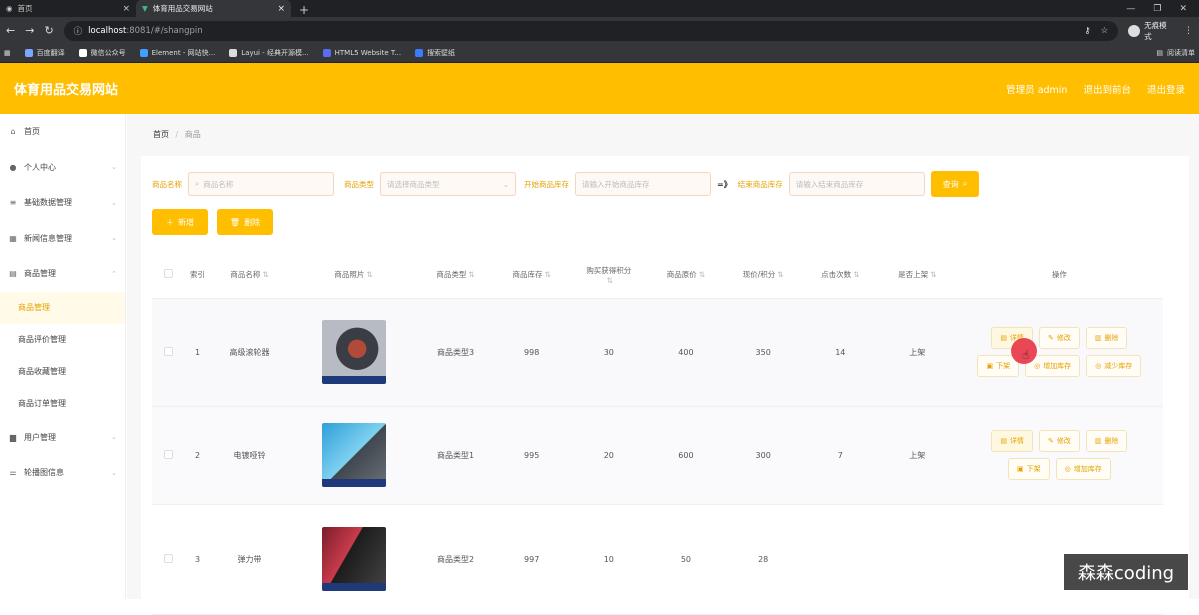 This screenshot has height=615, width=1199. What do you see at coordinates (68, 8) in the screenshot?
I see `browser-tab: ◉ 首页 ×` at bounding box center [68, 8].